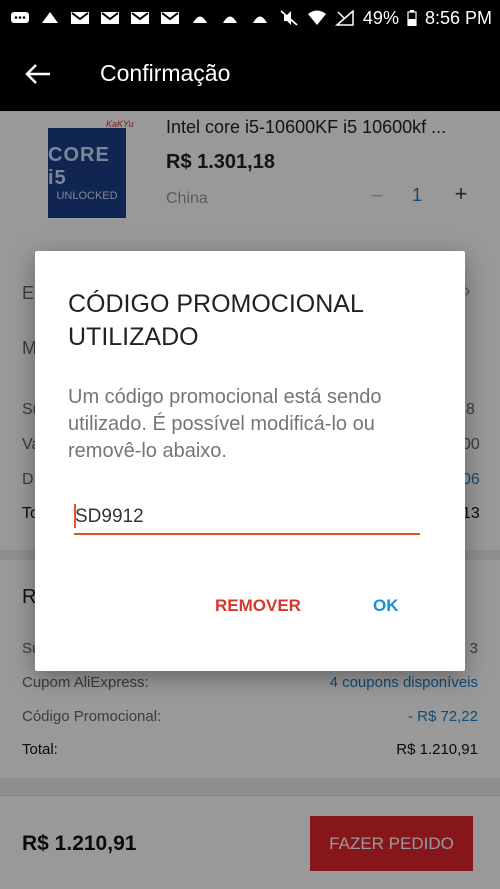 The height and width of the screenshot is (889, 500). What do you see at coordinates (344, 17) in the screenshot?
I see `no-signal-icon` at bounding box center [344, 17].